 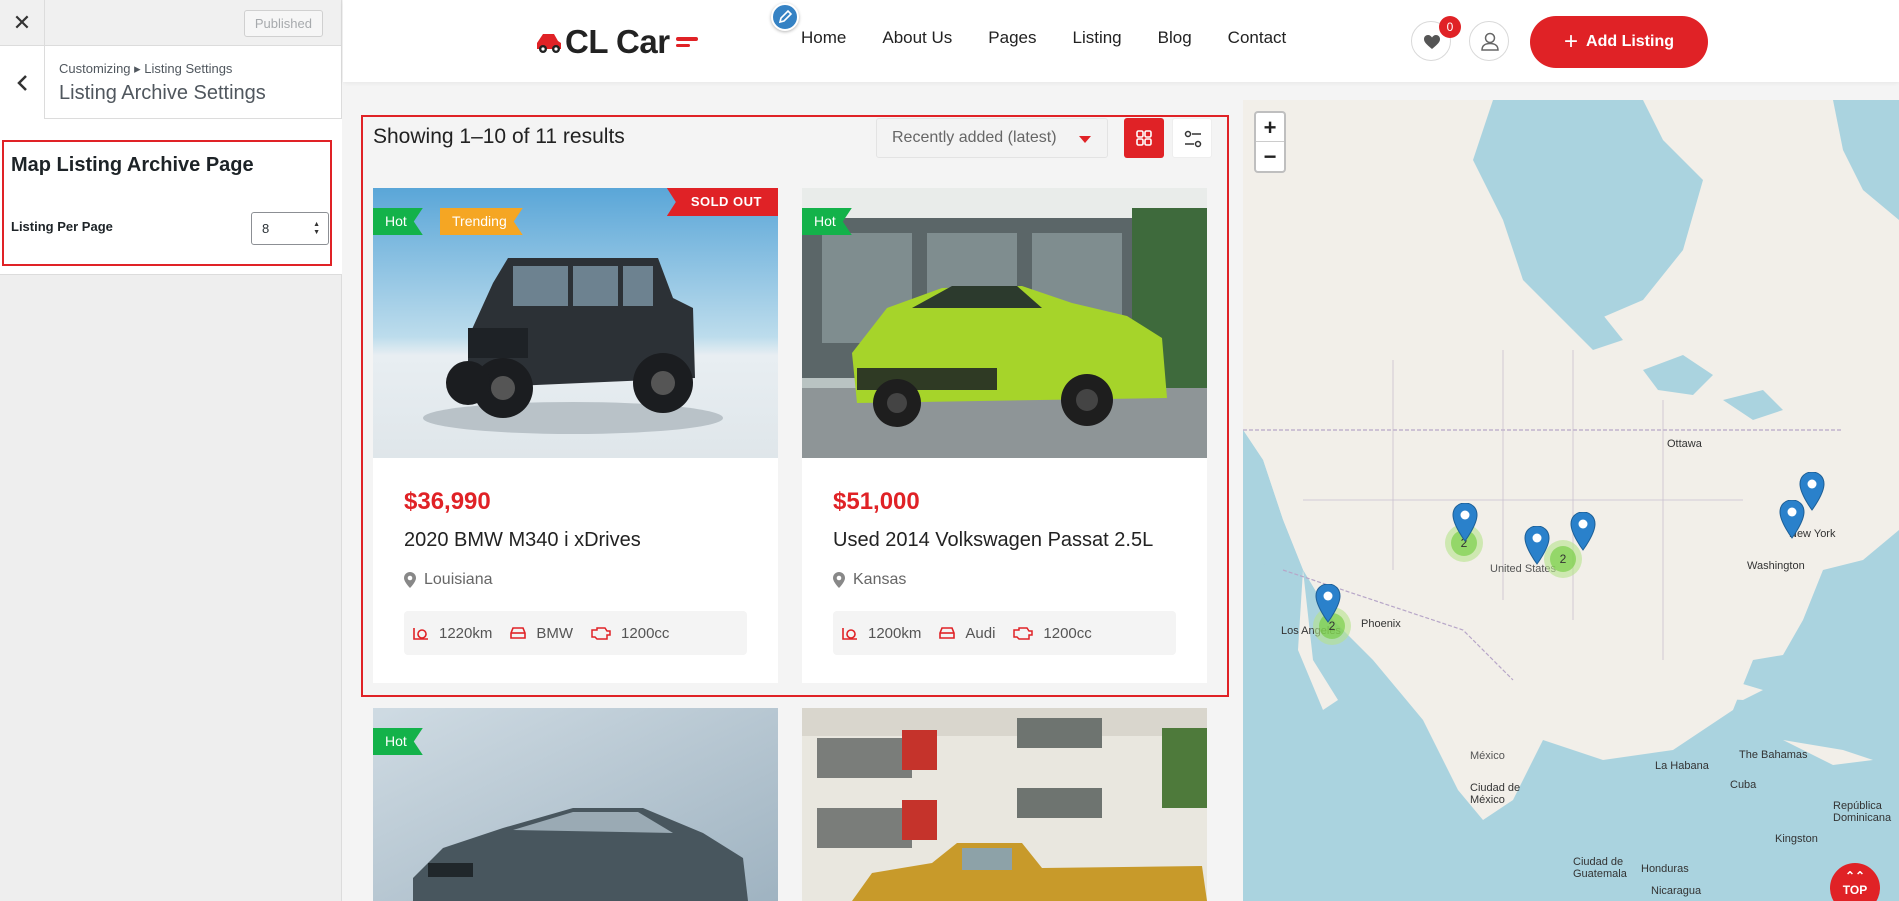 I want to click on nav-listing: Listing, so click(x=1097, y=38).